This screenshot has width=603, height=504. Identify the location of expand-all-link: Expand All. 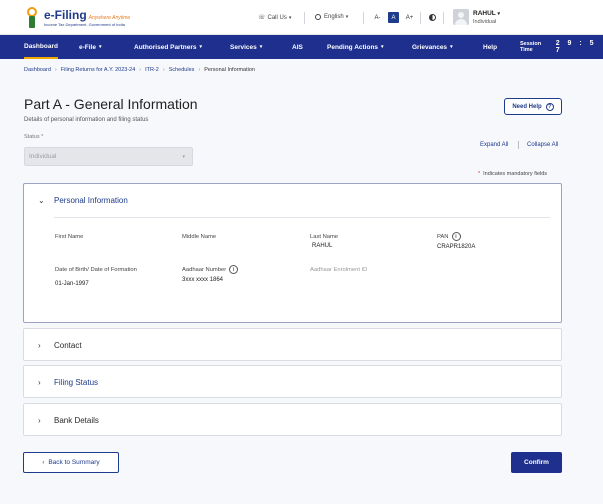
(494, 145).